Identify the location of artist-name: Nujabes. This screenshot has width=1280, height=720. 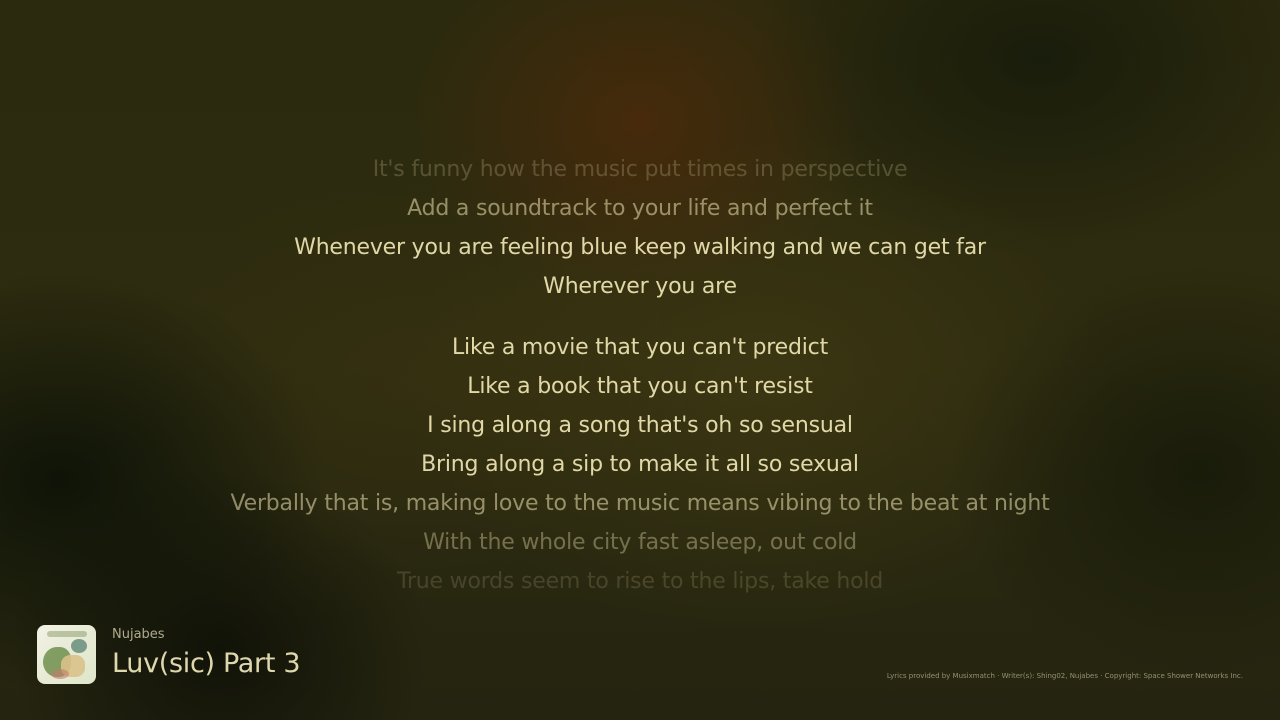
(138, 634).